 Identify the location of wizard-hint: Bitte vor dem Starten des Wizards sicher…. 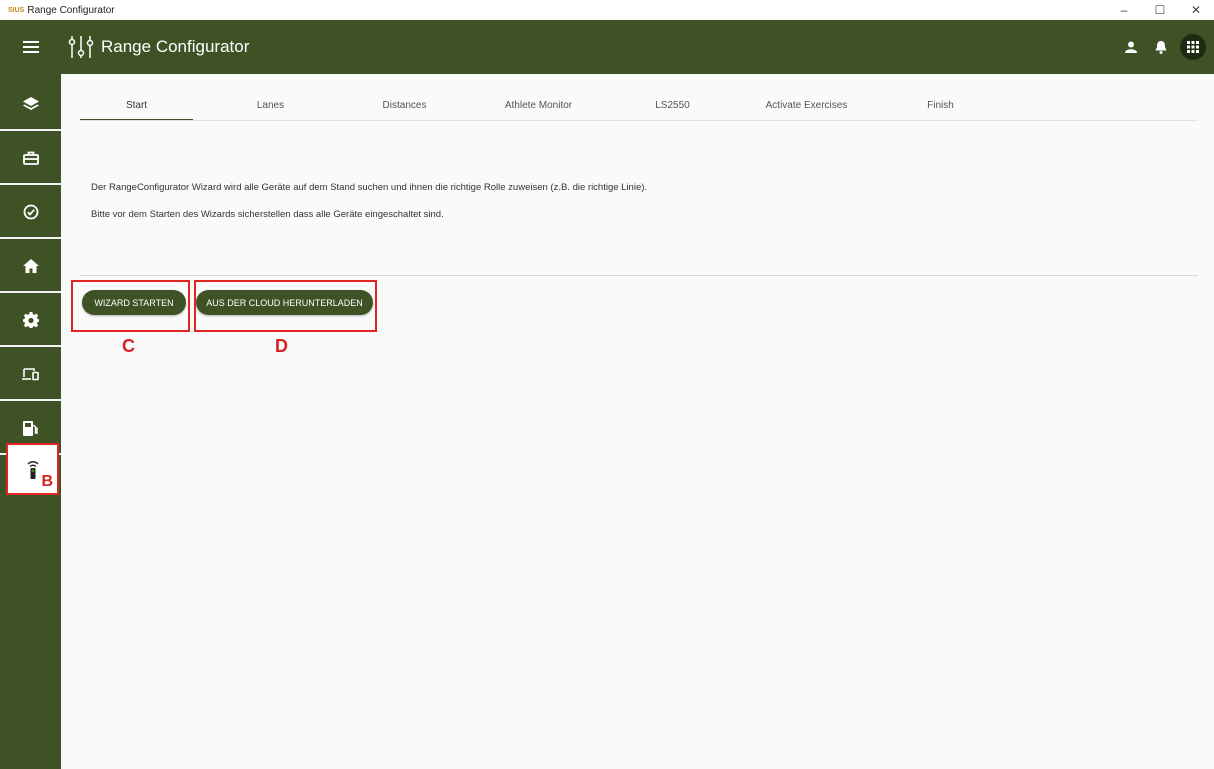
(267, 214).